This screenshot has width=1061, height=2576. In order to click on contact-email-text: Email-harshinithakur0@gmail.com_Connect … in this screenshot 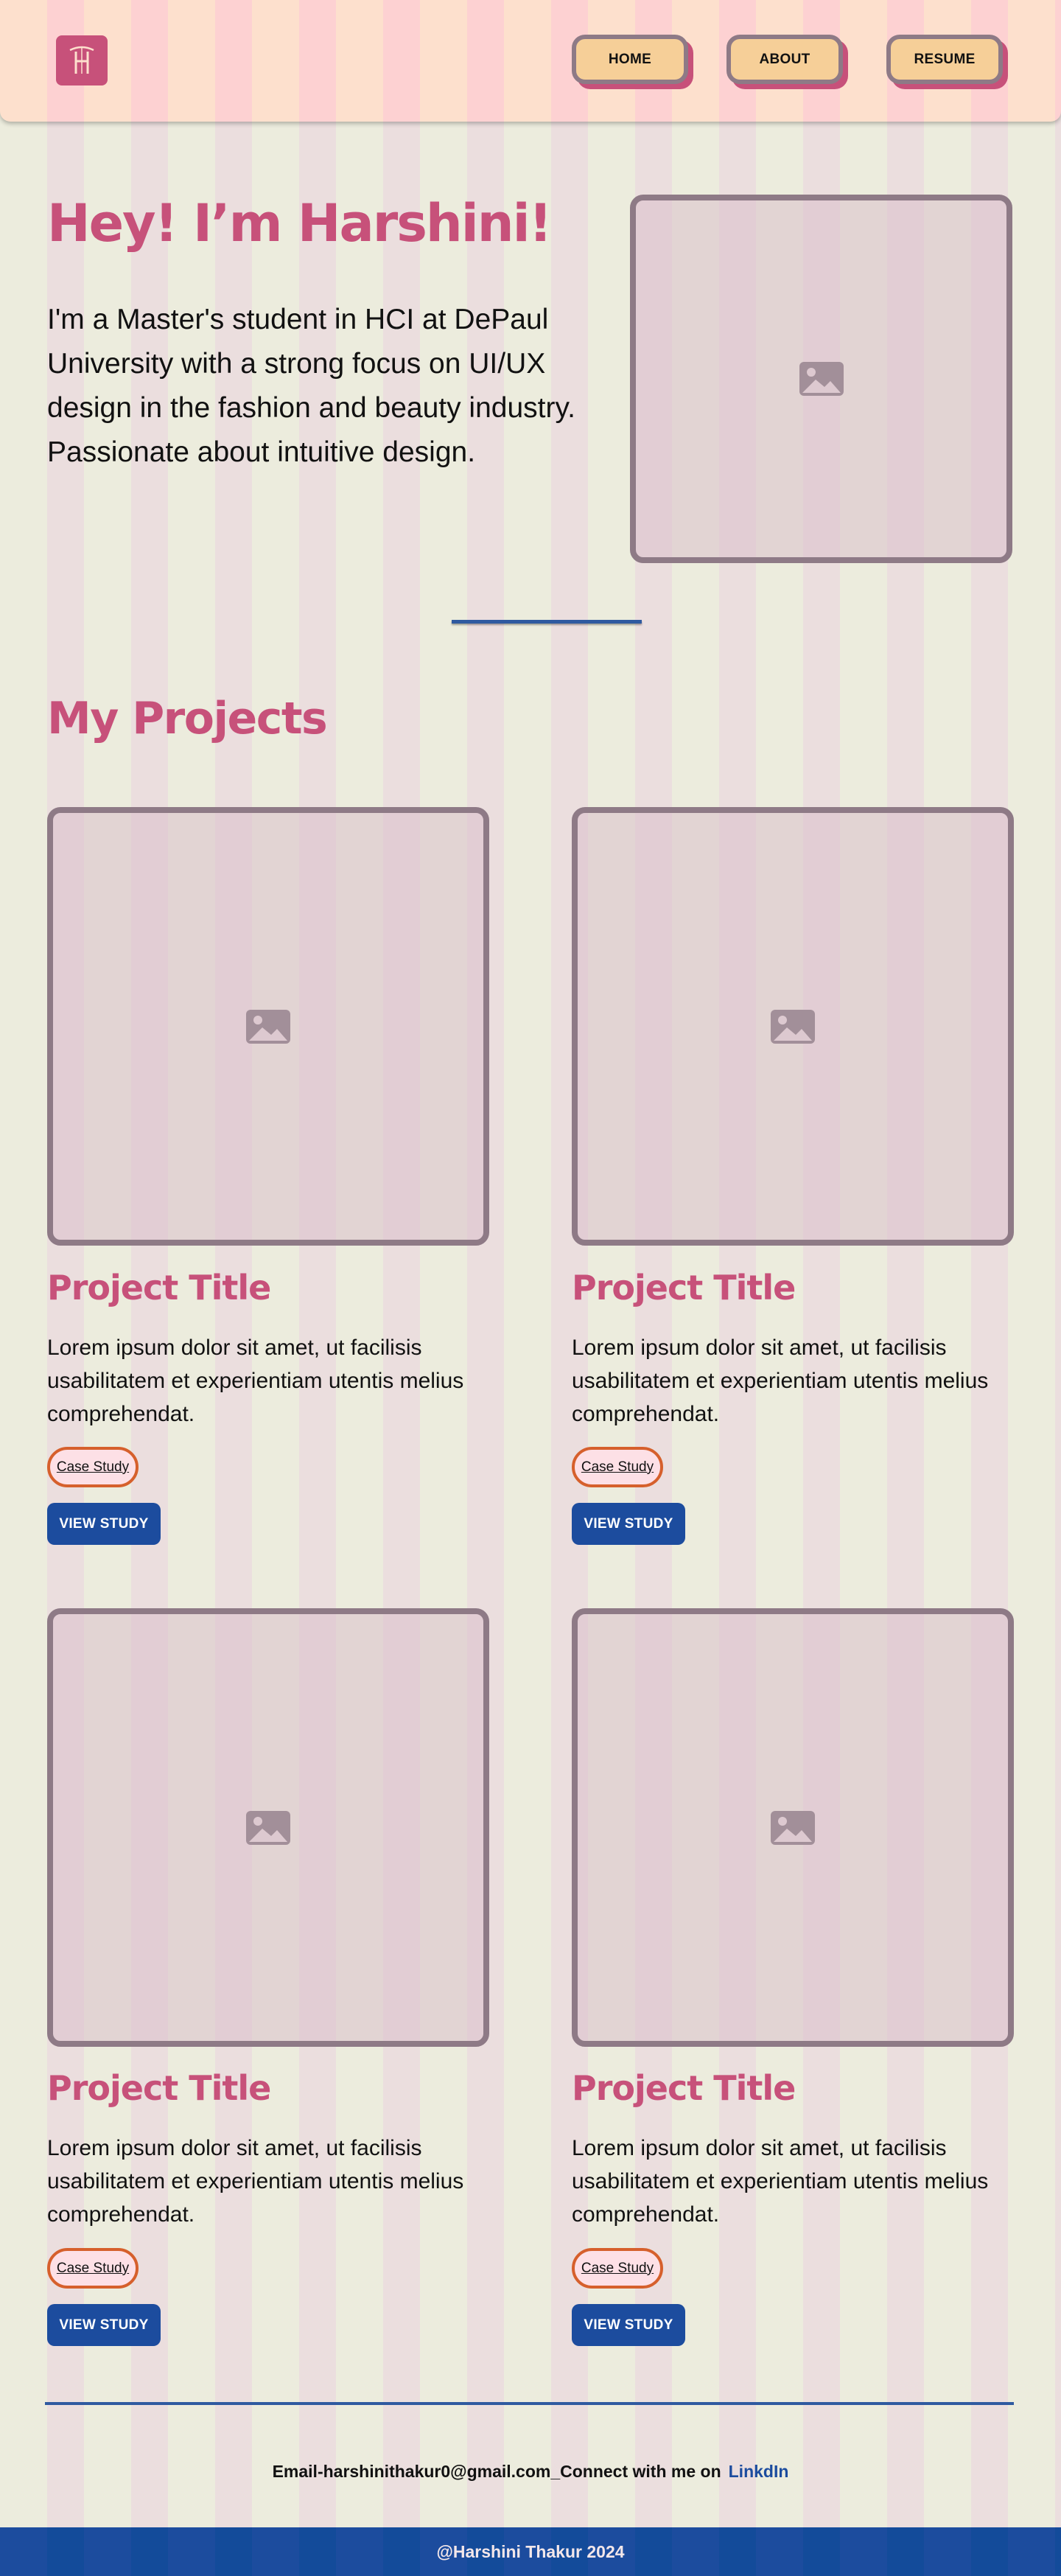, I will do `click(497, 2471)`.